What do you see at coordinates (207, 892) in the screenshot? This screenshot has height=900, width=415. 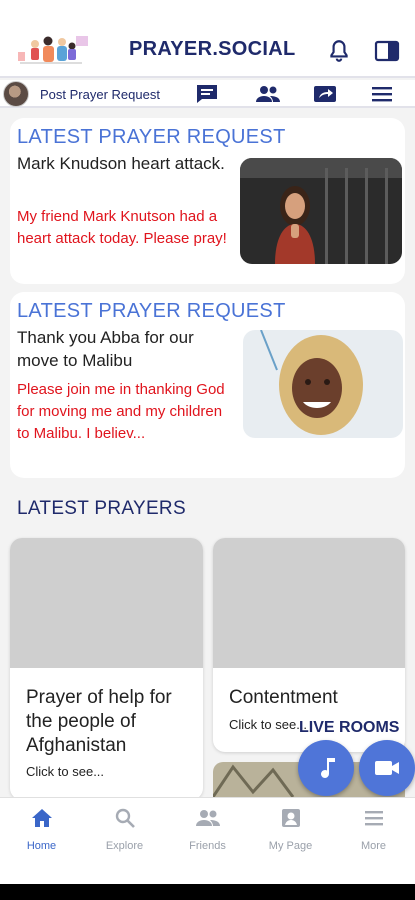 I see `system-navigation-bar` at bounding box center [207, 892].